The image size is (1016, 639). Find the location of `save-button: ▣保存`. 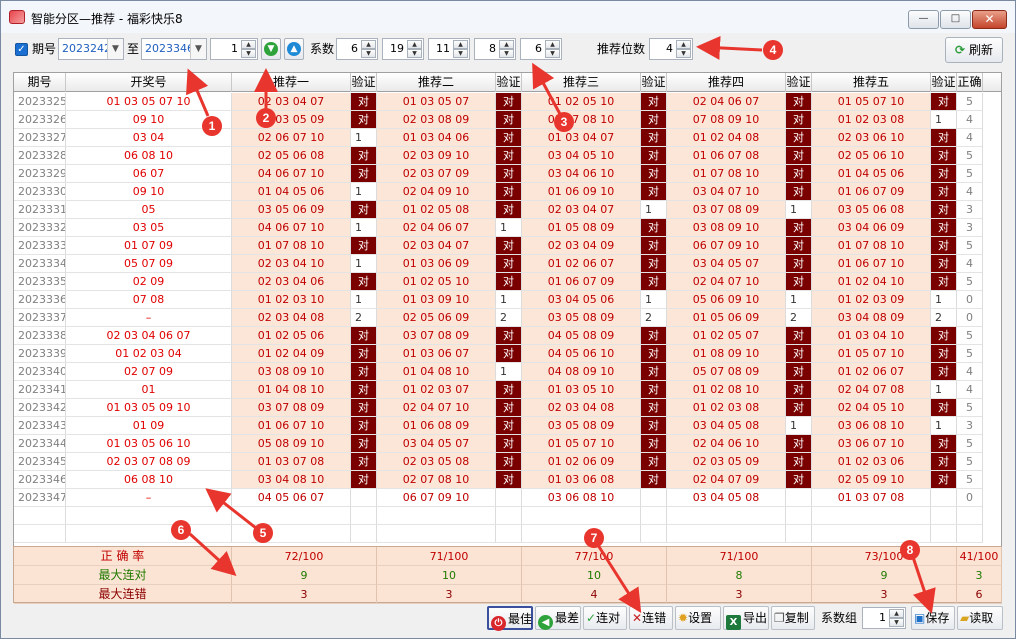

save-button: ▣保存 is located at coordinates (933, 618).